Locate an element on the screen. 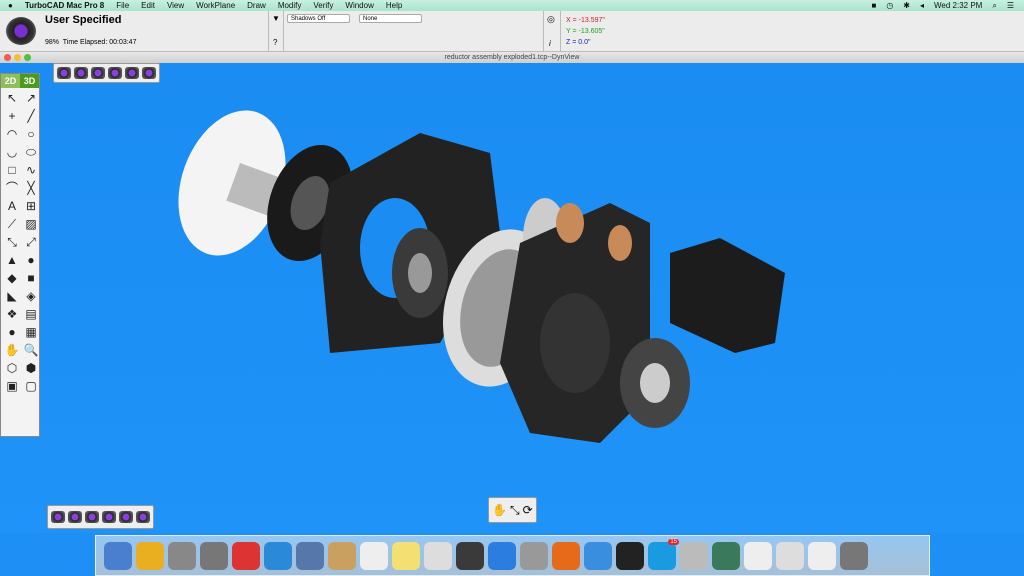 The width and height of the screenshot is (1024, 576). minimize-button is located at coordinates (17, 57).